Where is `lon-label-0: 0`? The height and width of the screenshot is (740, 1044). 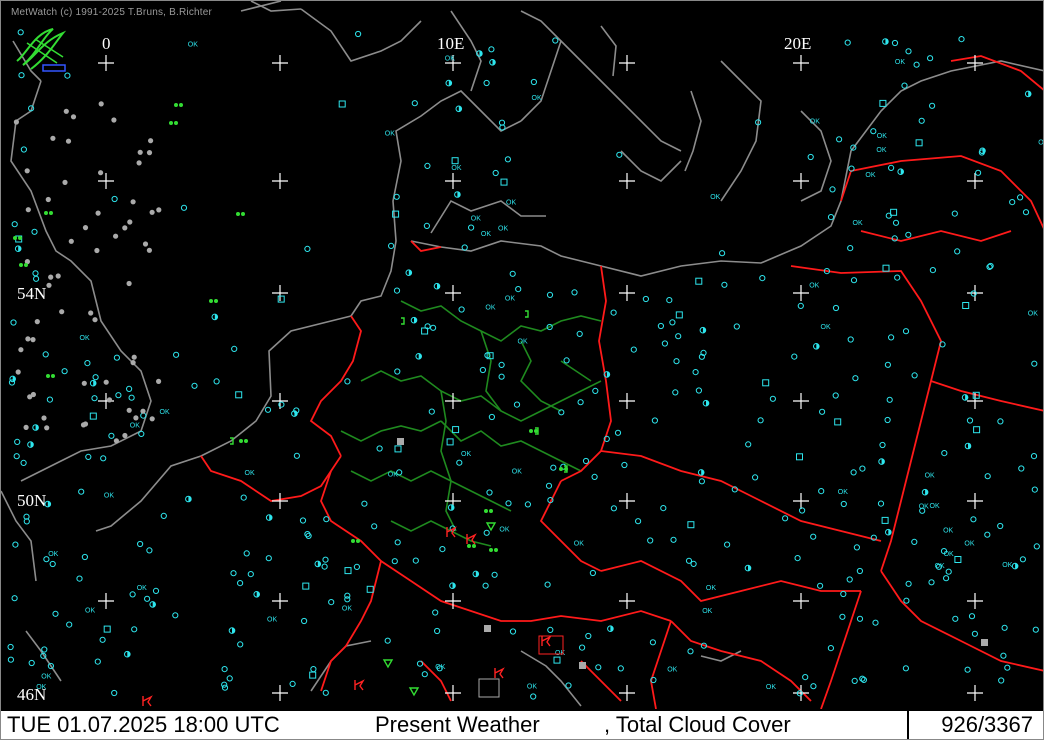 lon-label-0: 0 is located at coordinates (106, 43).